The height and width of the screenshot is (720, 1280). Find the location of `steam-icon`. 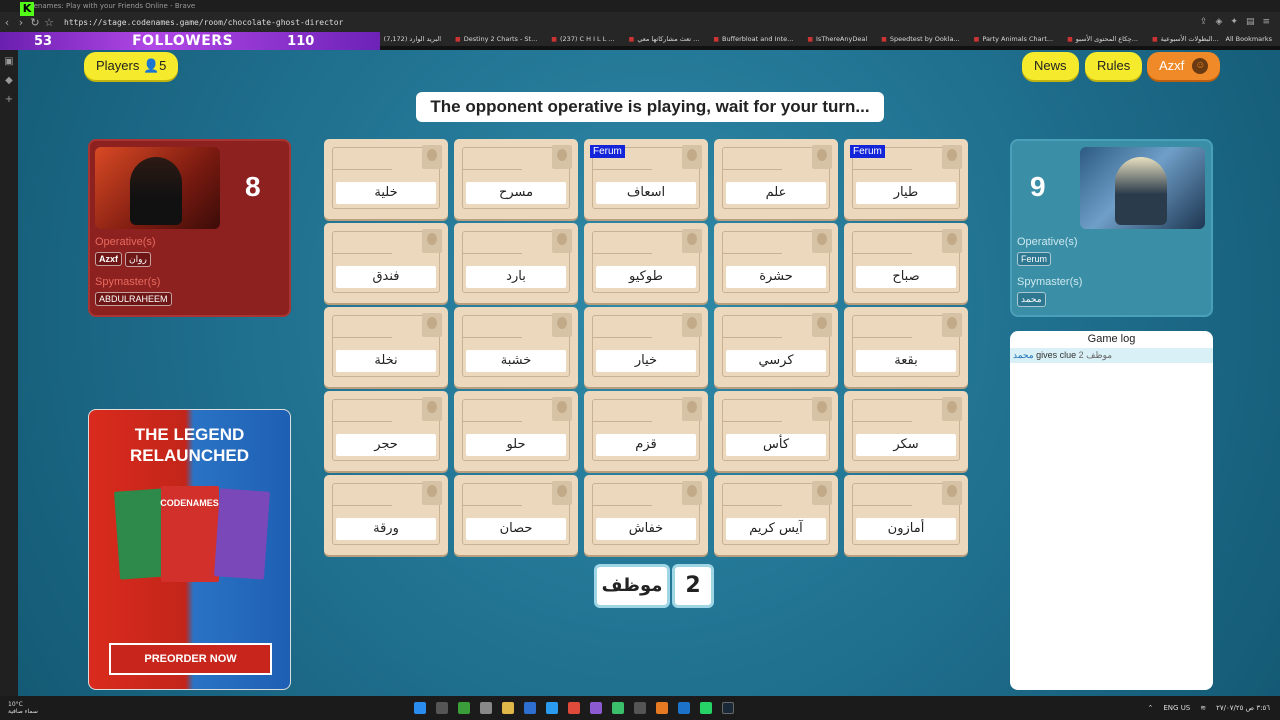

steam-icon is located at coordinates (728, 708).